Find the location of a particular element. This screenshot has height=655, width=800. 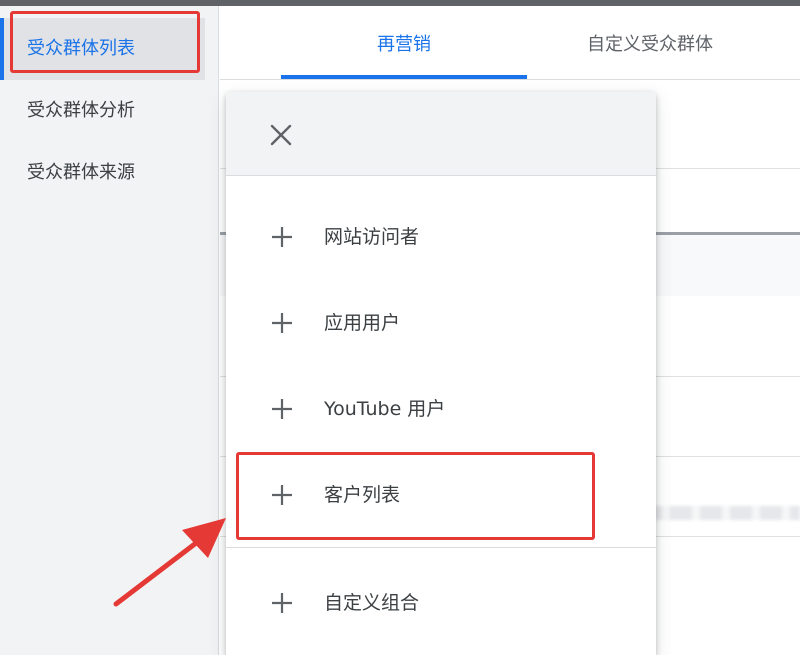

menu-item-label: 应用用户 is located at coordinates (362, 323).